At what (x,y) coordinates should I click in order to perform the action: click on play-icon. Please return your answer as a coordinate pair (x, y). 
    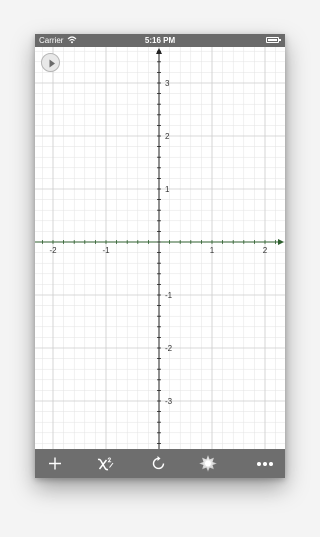
    Looking at the image, I should click on (52, 63).